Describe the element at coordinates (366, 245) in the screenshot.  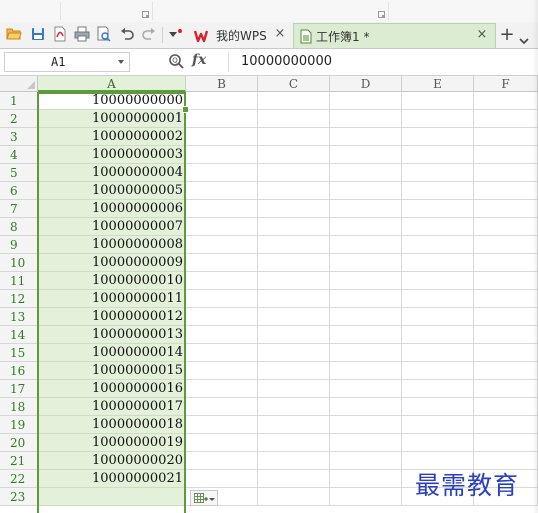
I see `cell-d9` at that location.